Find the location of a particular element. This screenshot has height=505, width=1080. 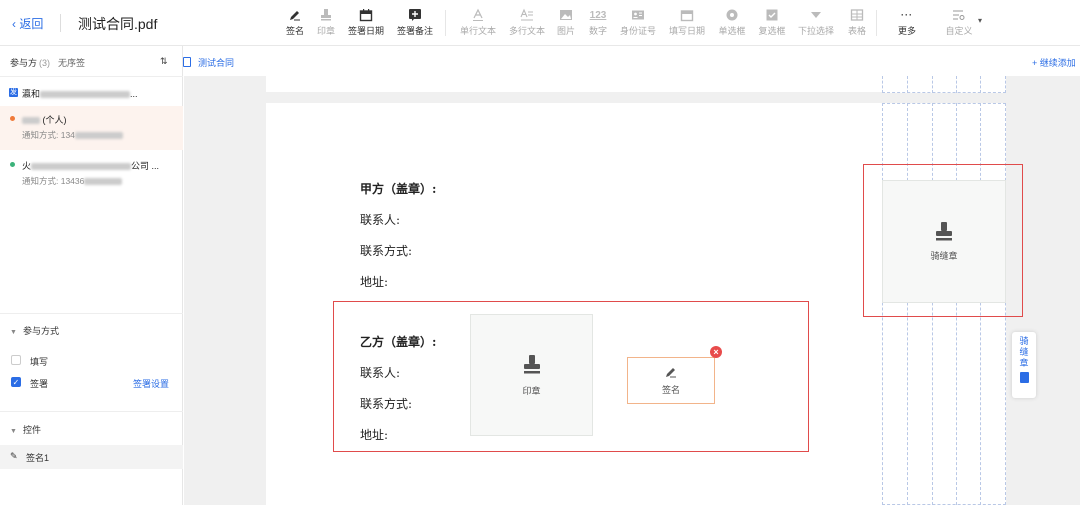

more-icon: ··· is located at coordinates (907, 15).